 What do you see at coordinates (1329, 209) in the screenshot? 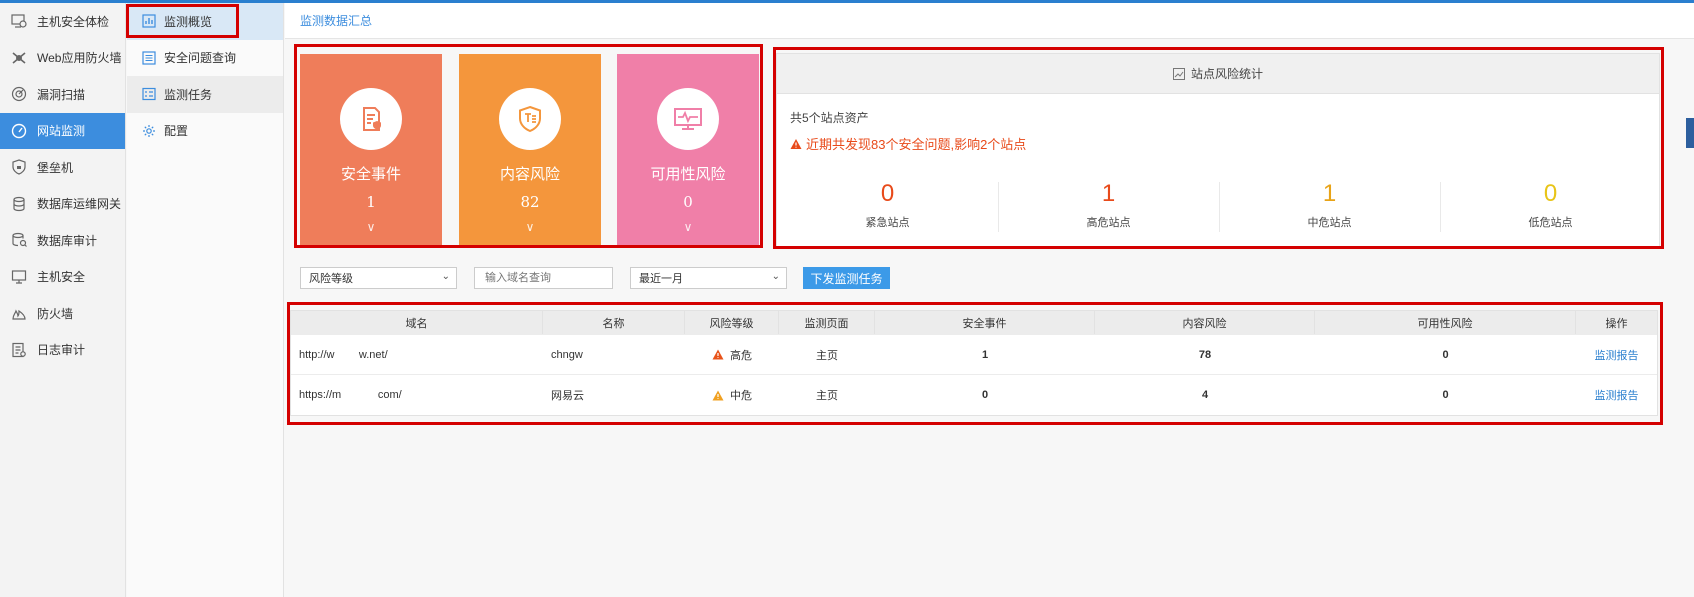
I see `stat-medium-risk-sites: 1 中危站点` at bounding box center [1329, 209].